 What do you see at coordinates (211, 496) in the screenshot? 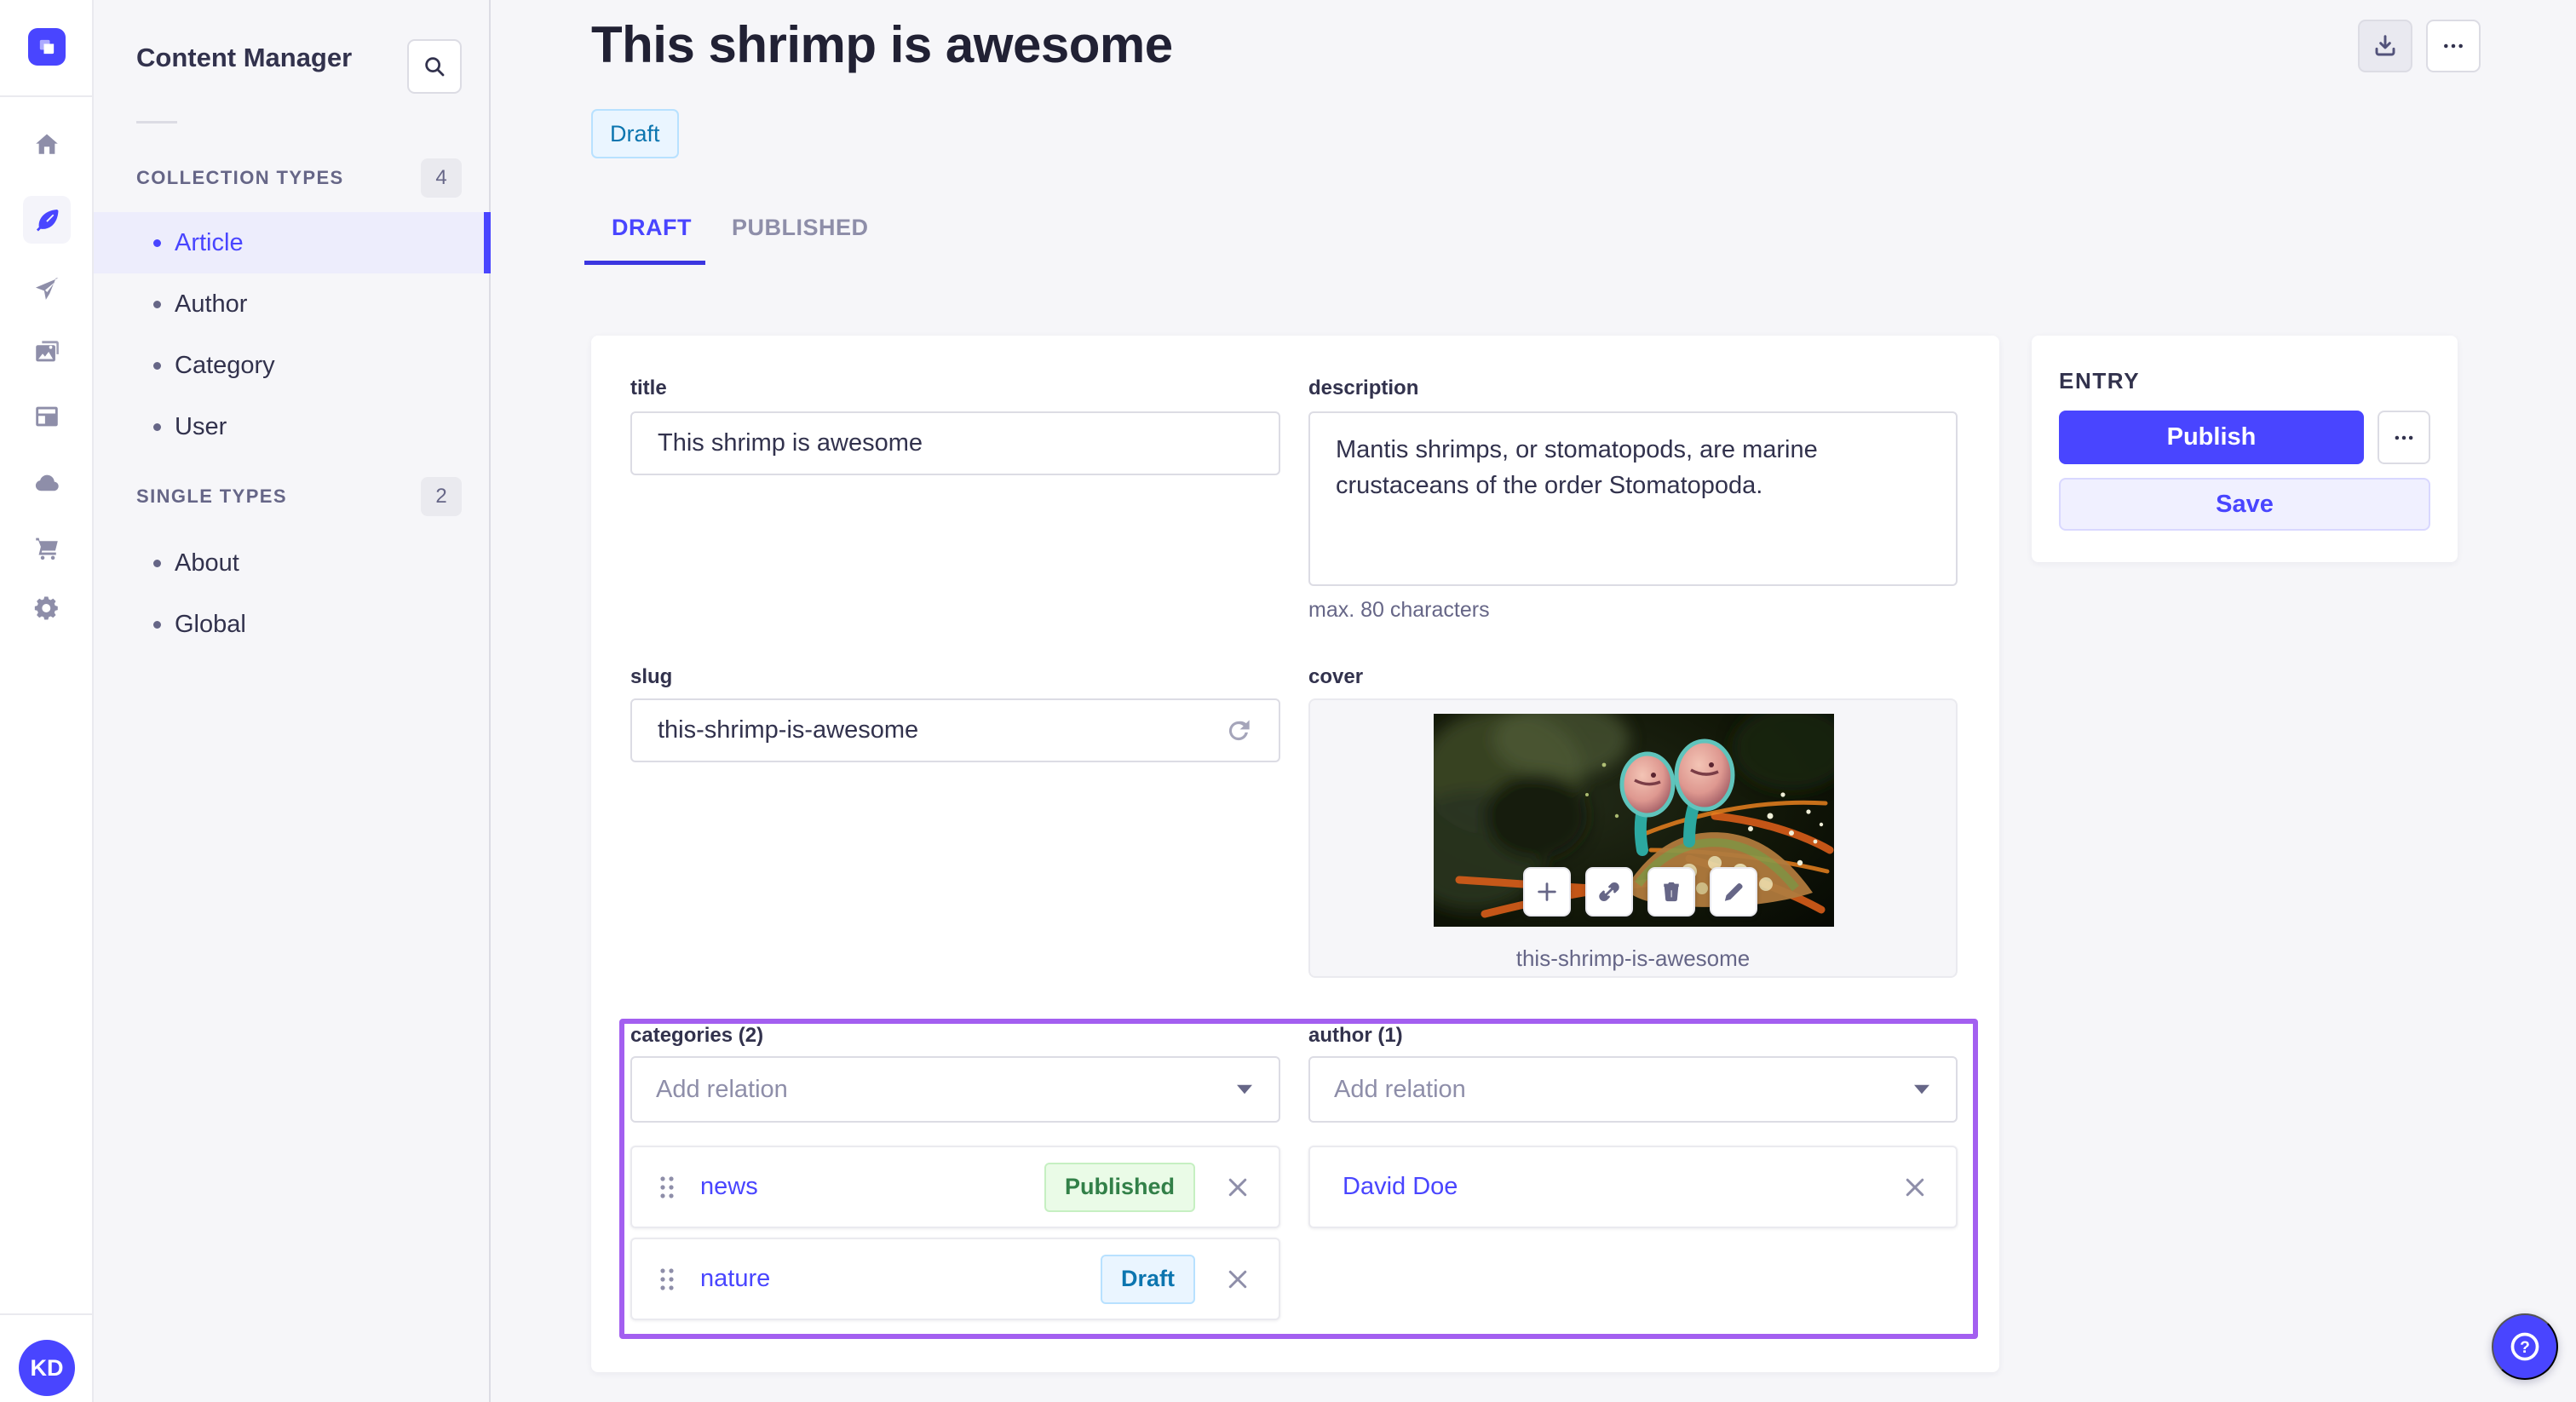
I see `single-types-header: SINGLE TYPES` at bounding box center [211, 496].